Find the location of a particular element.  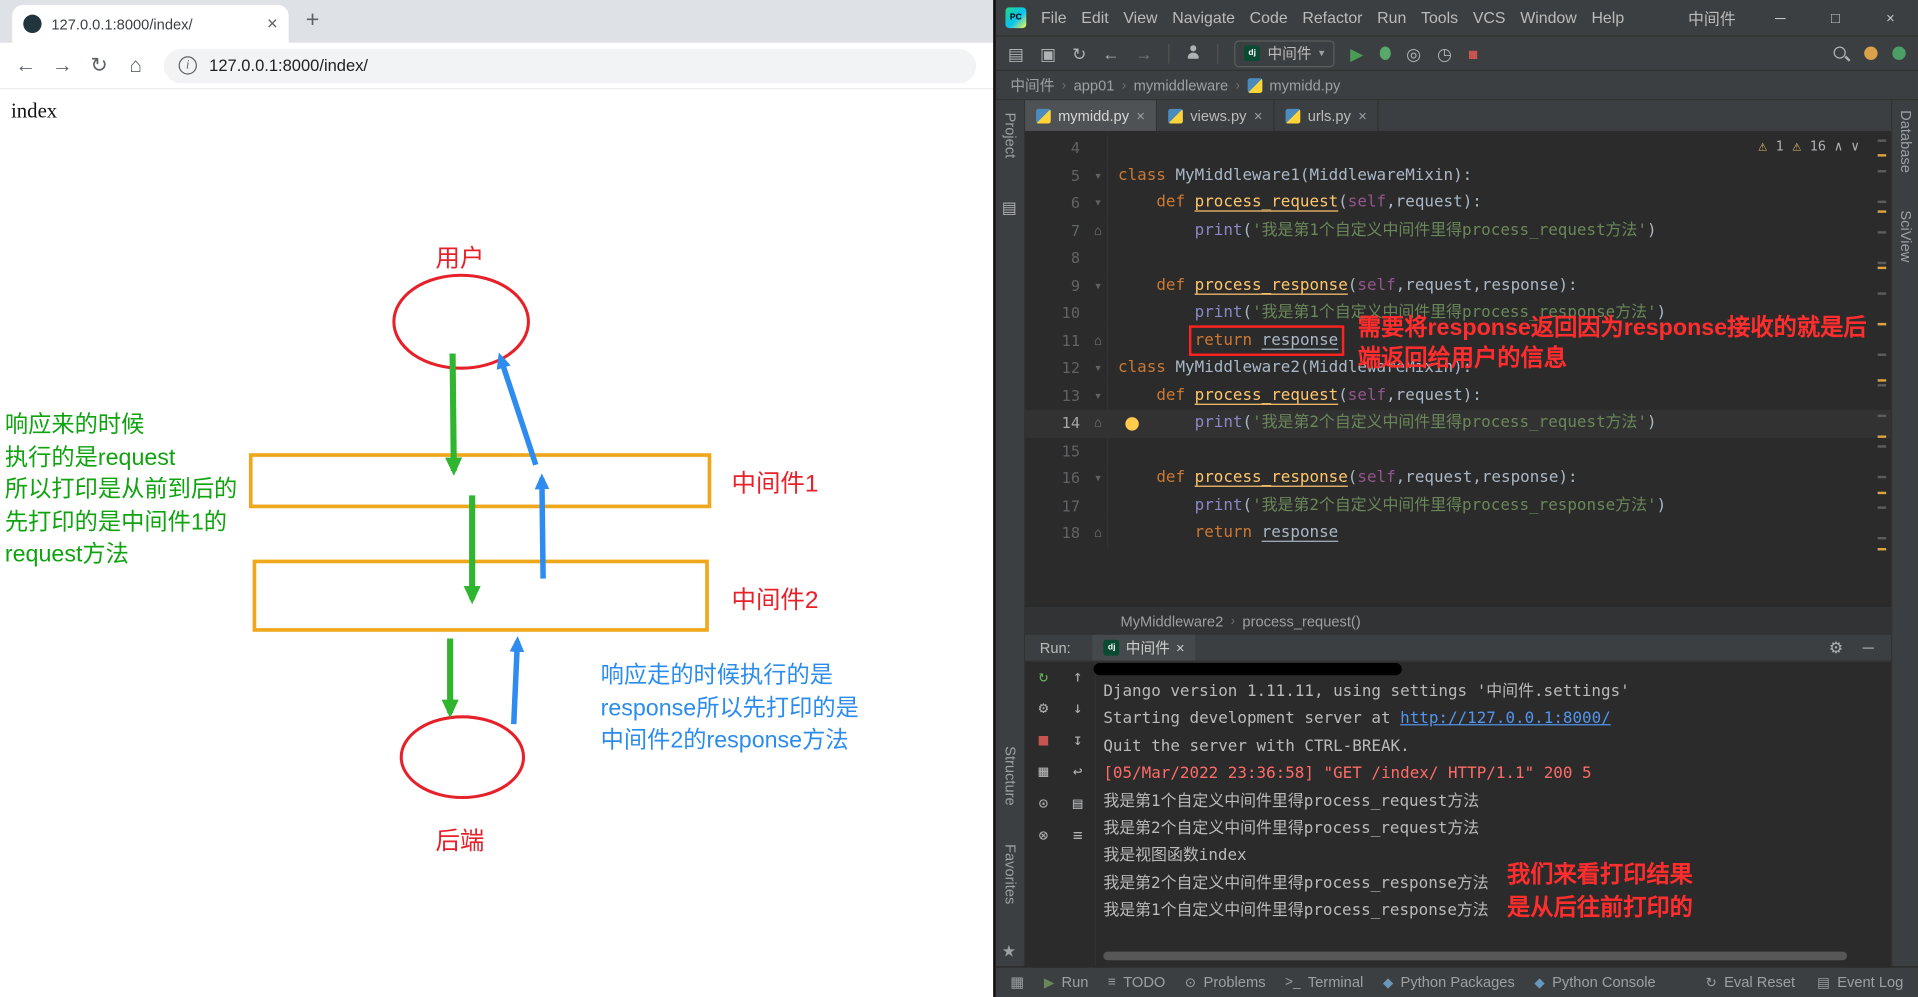

prev-warning-icon: ∧ is located at coordinates (1839, 146).